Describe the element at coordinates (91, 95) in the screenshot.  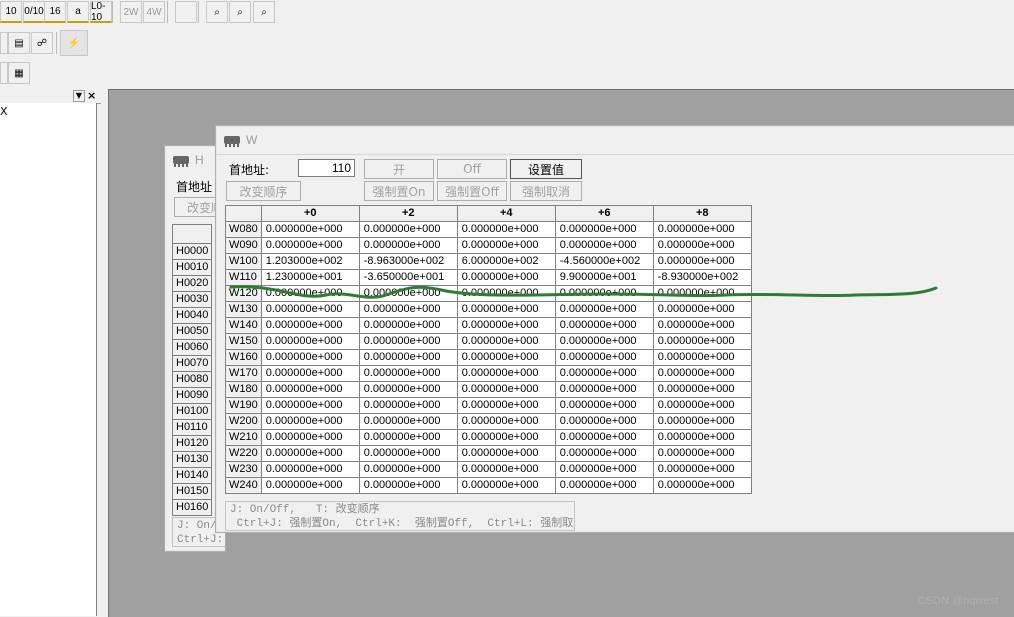
I see `close-icon: ×` at that location.